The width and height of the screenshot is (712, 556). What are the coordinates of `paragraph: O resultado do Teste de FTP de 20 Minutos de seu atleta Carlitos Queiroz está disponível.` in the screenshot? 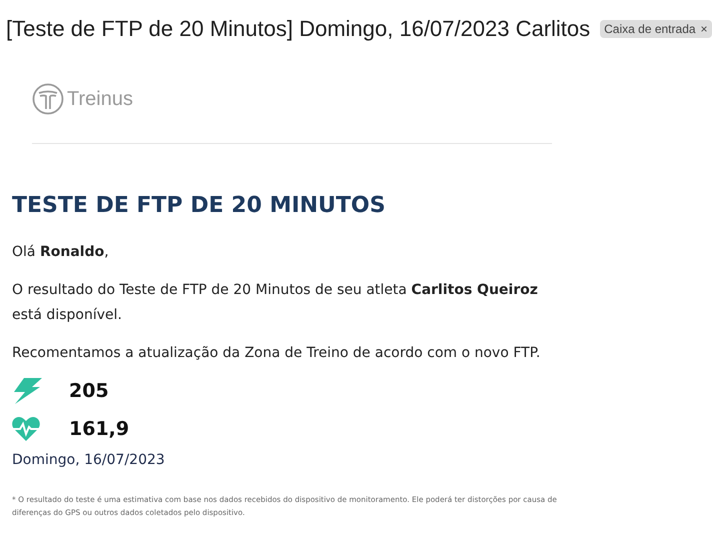 It's located at (275, 303).